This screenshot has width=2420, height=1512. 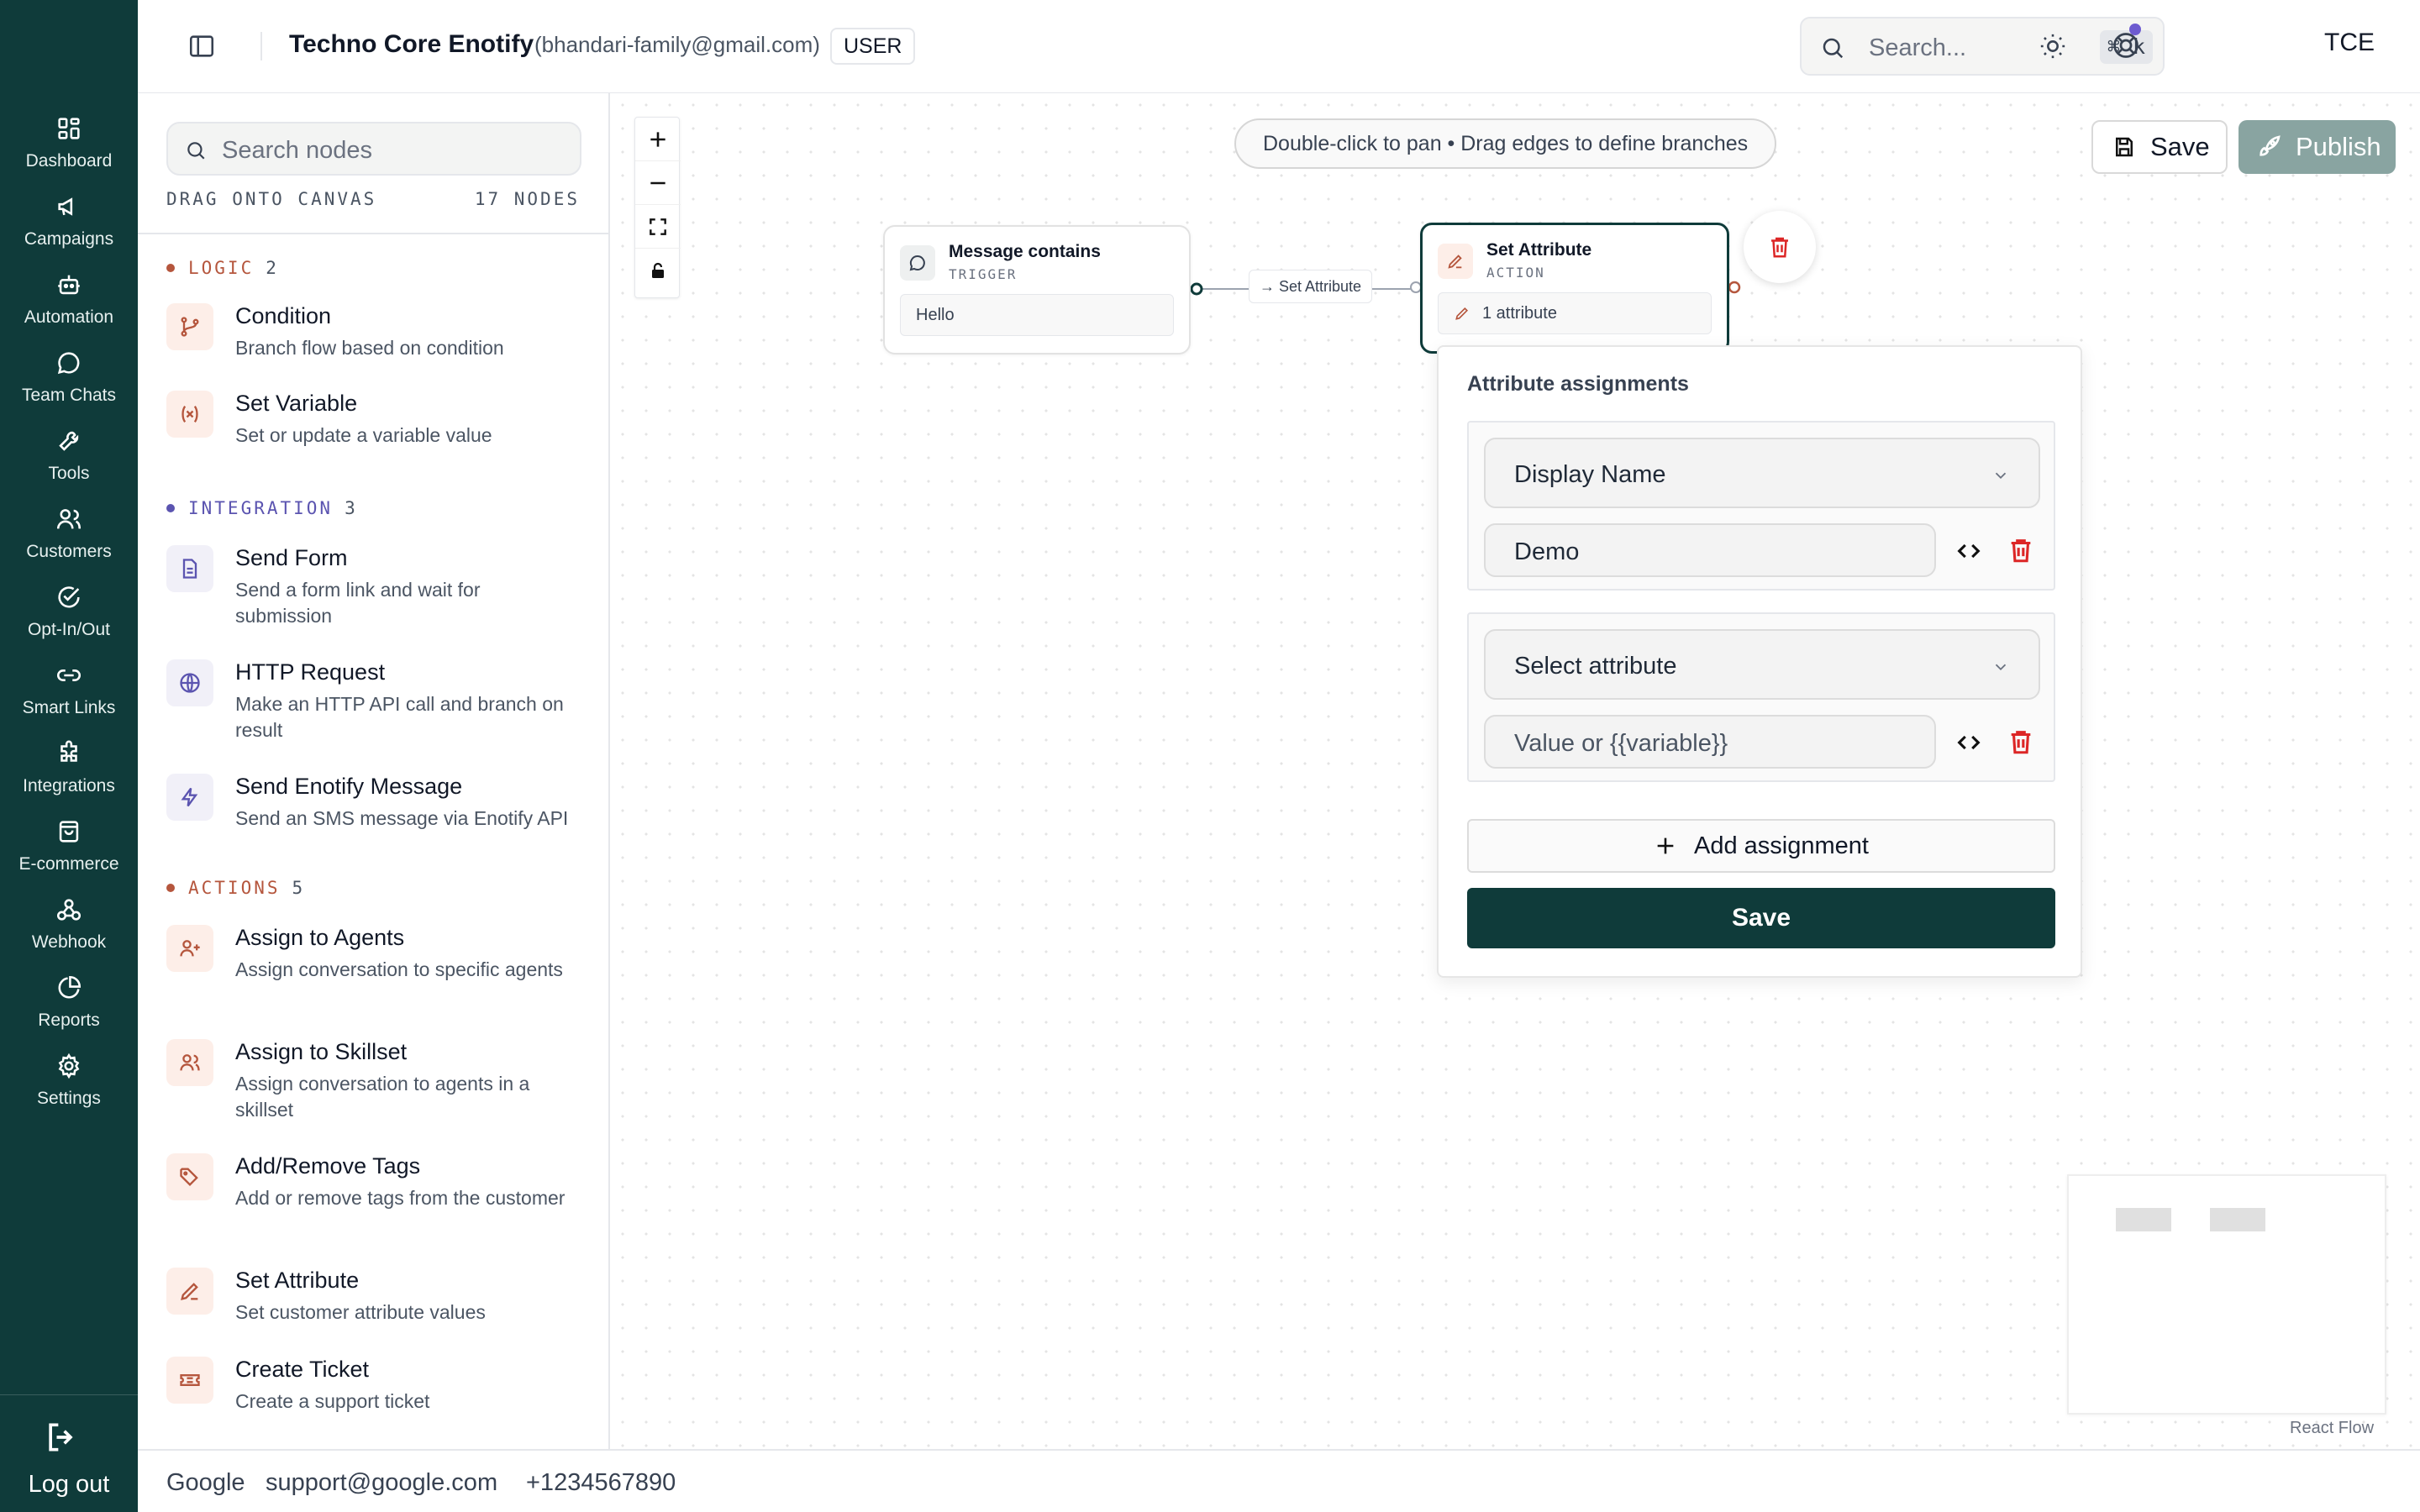 I want to click on sun-icon, so click(x=2053, y=46).